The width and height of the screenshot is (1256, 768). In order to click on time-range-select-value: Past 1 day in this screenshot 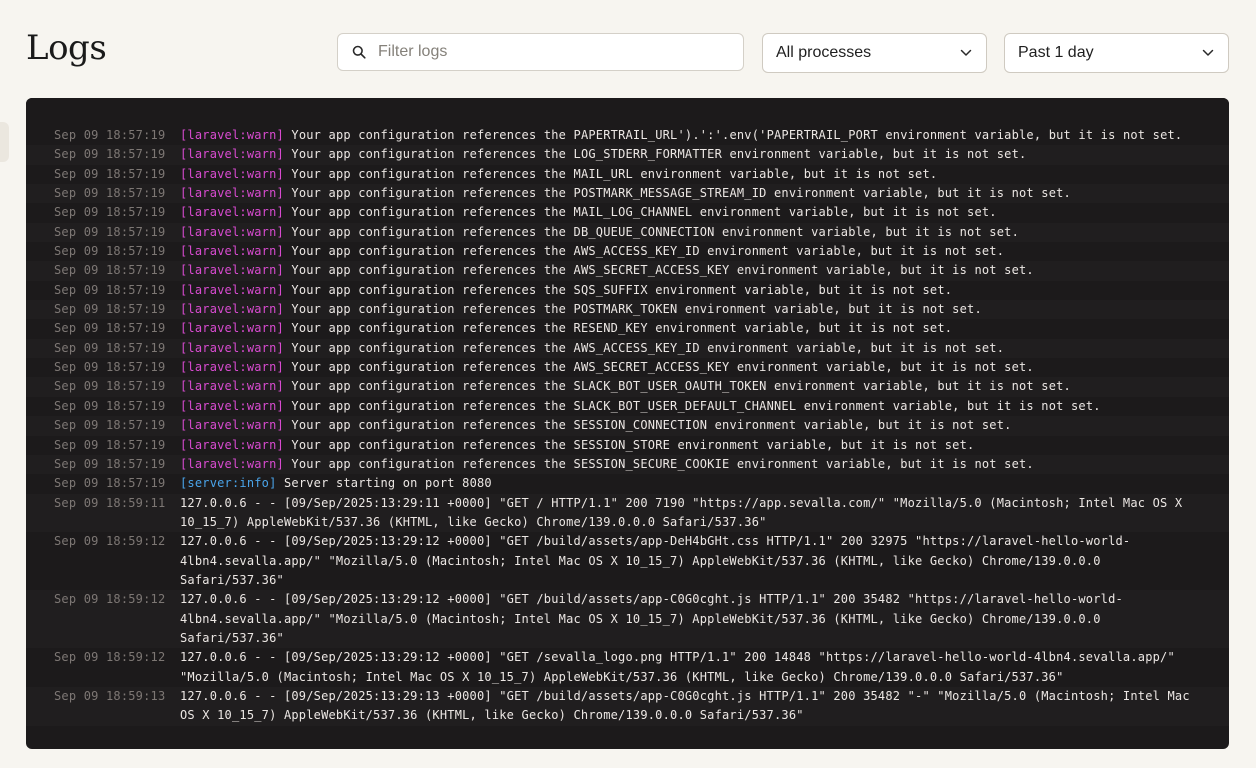, I will do `click(1056, 52)`.